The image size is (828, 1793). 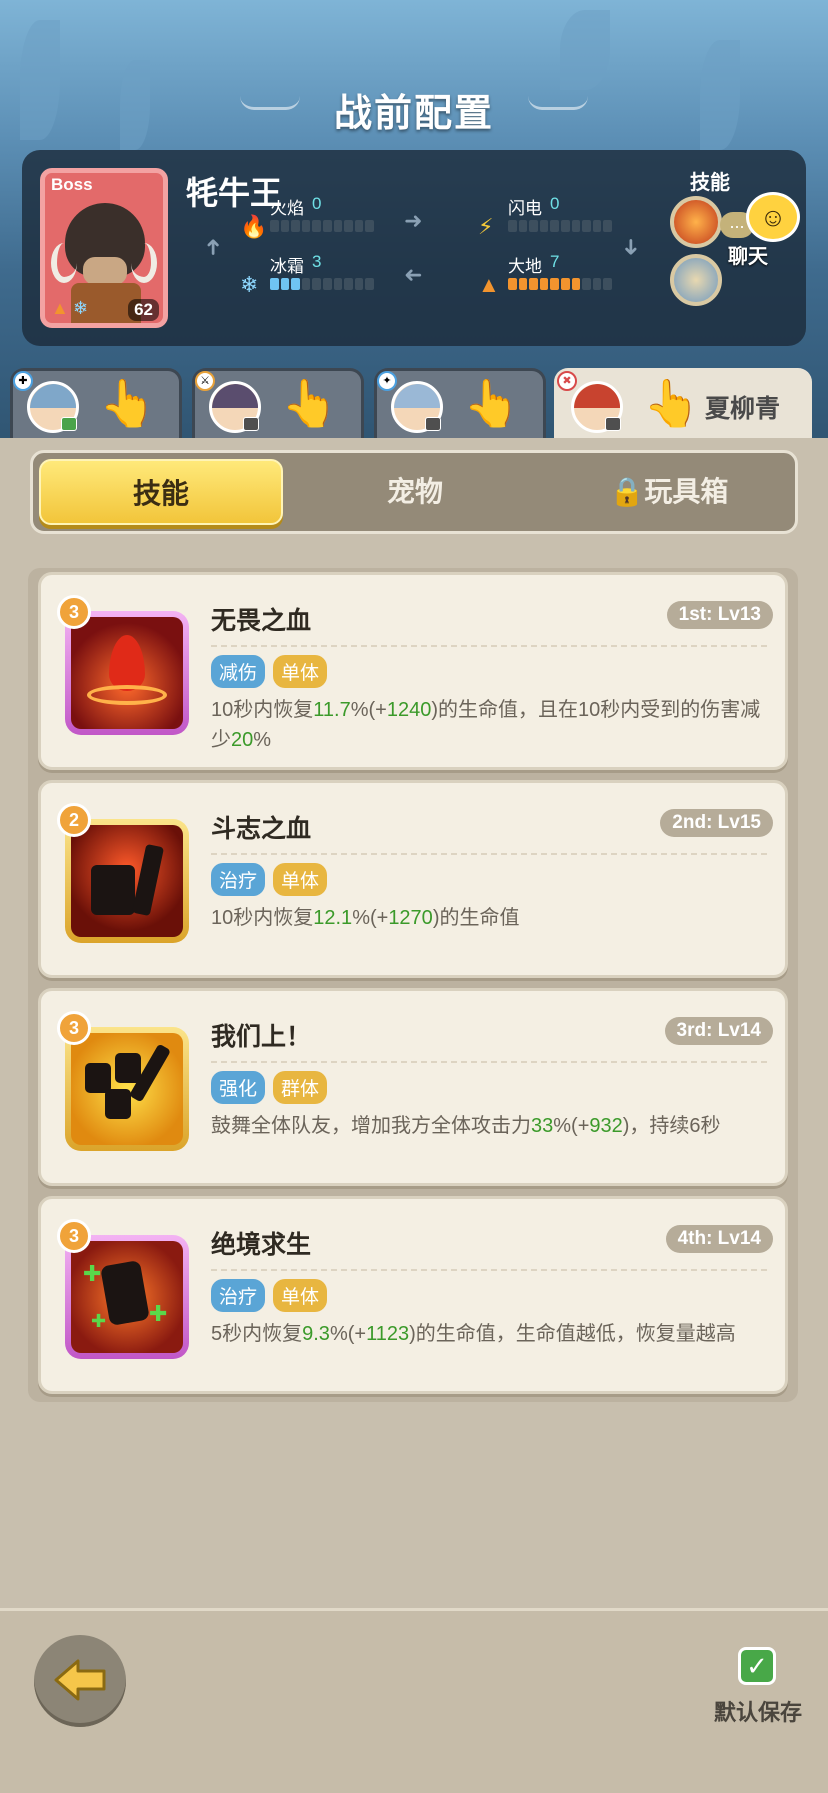 What do you see at coordinates (491, 725) in the screenshot?
I see `skill-description: 10秒内恢复11.7%(+1240)的生命值，且在10秒内受到的伤害减少20%` at bounding box center [491, 725].